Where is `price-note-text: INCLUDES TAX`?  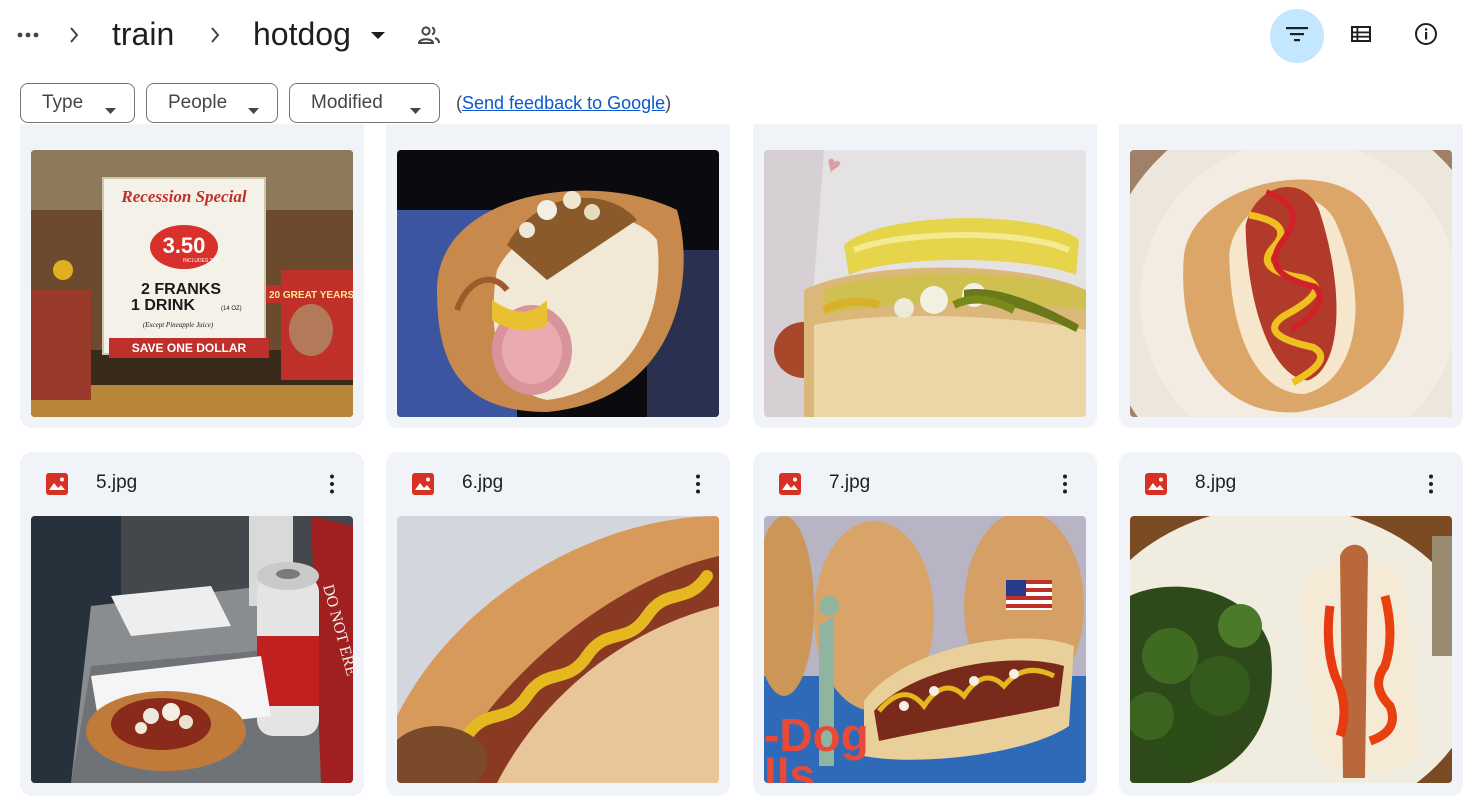
price-note-text: INCLUDES TAX is located at coordinates (201, 261).